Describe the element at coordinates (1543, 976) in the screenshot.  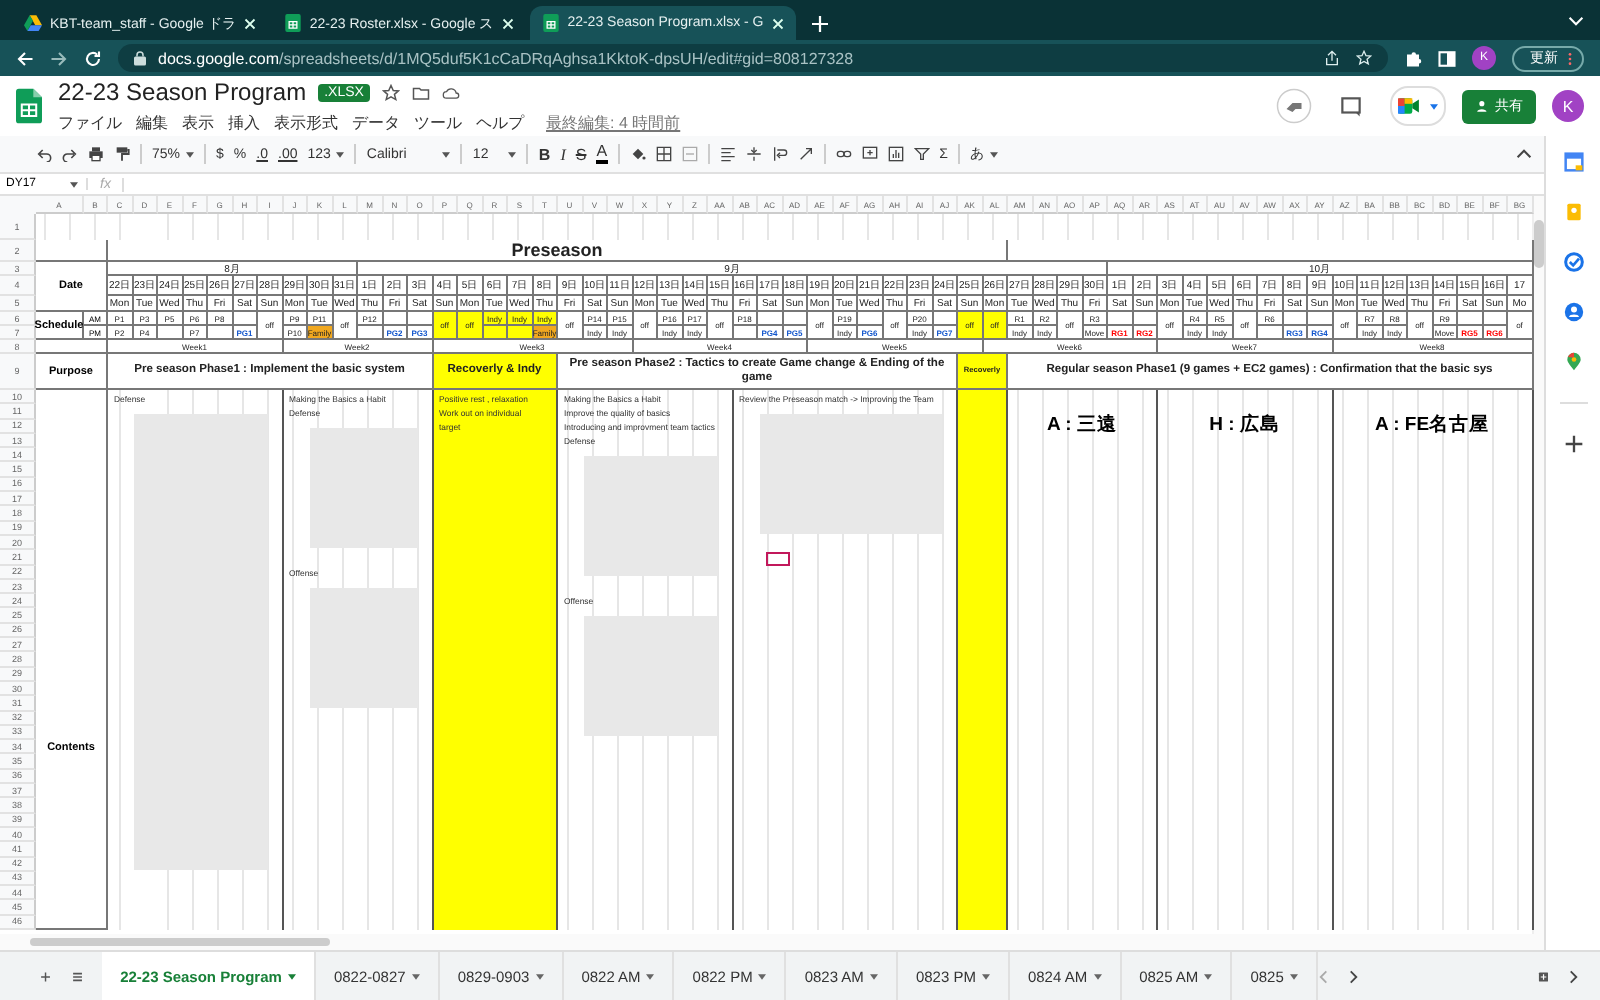
I see `explore-icon` at that location.